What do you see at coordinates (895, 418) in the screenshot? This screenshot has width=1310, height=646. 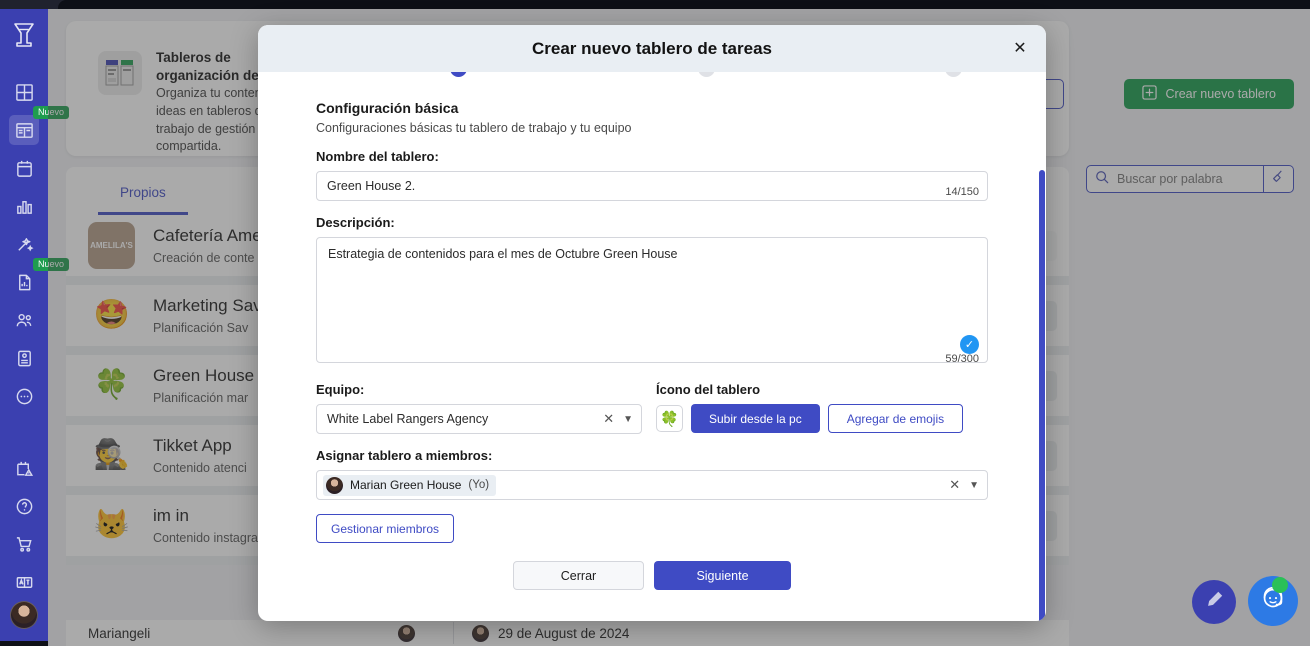 I see `add-emoji-button: Agregar de emojis` at bounding box center [895, 418].